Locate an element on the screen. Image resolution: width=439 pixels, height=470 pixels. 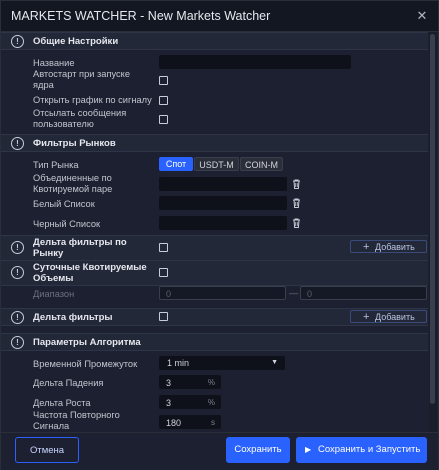
section-daily-volumes: ! Суточные Квотируемые Объемы is located at coordinates (214, 273).